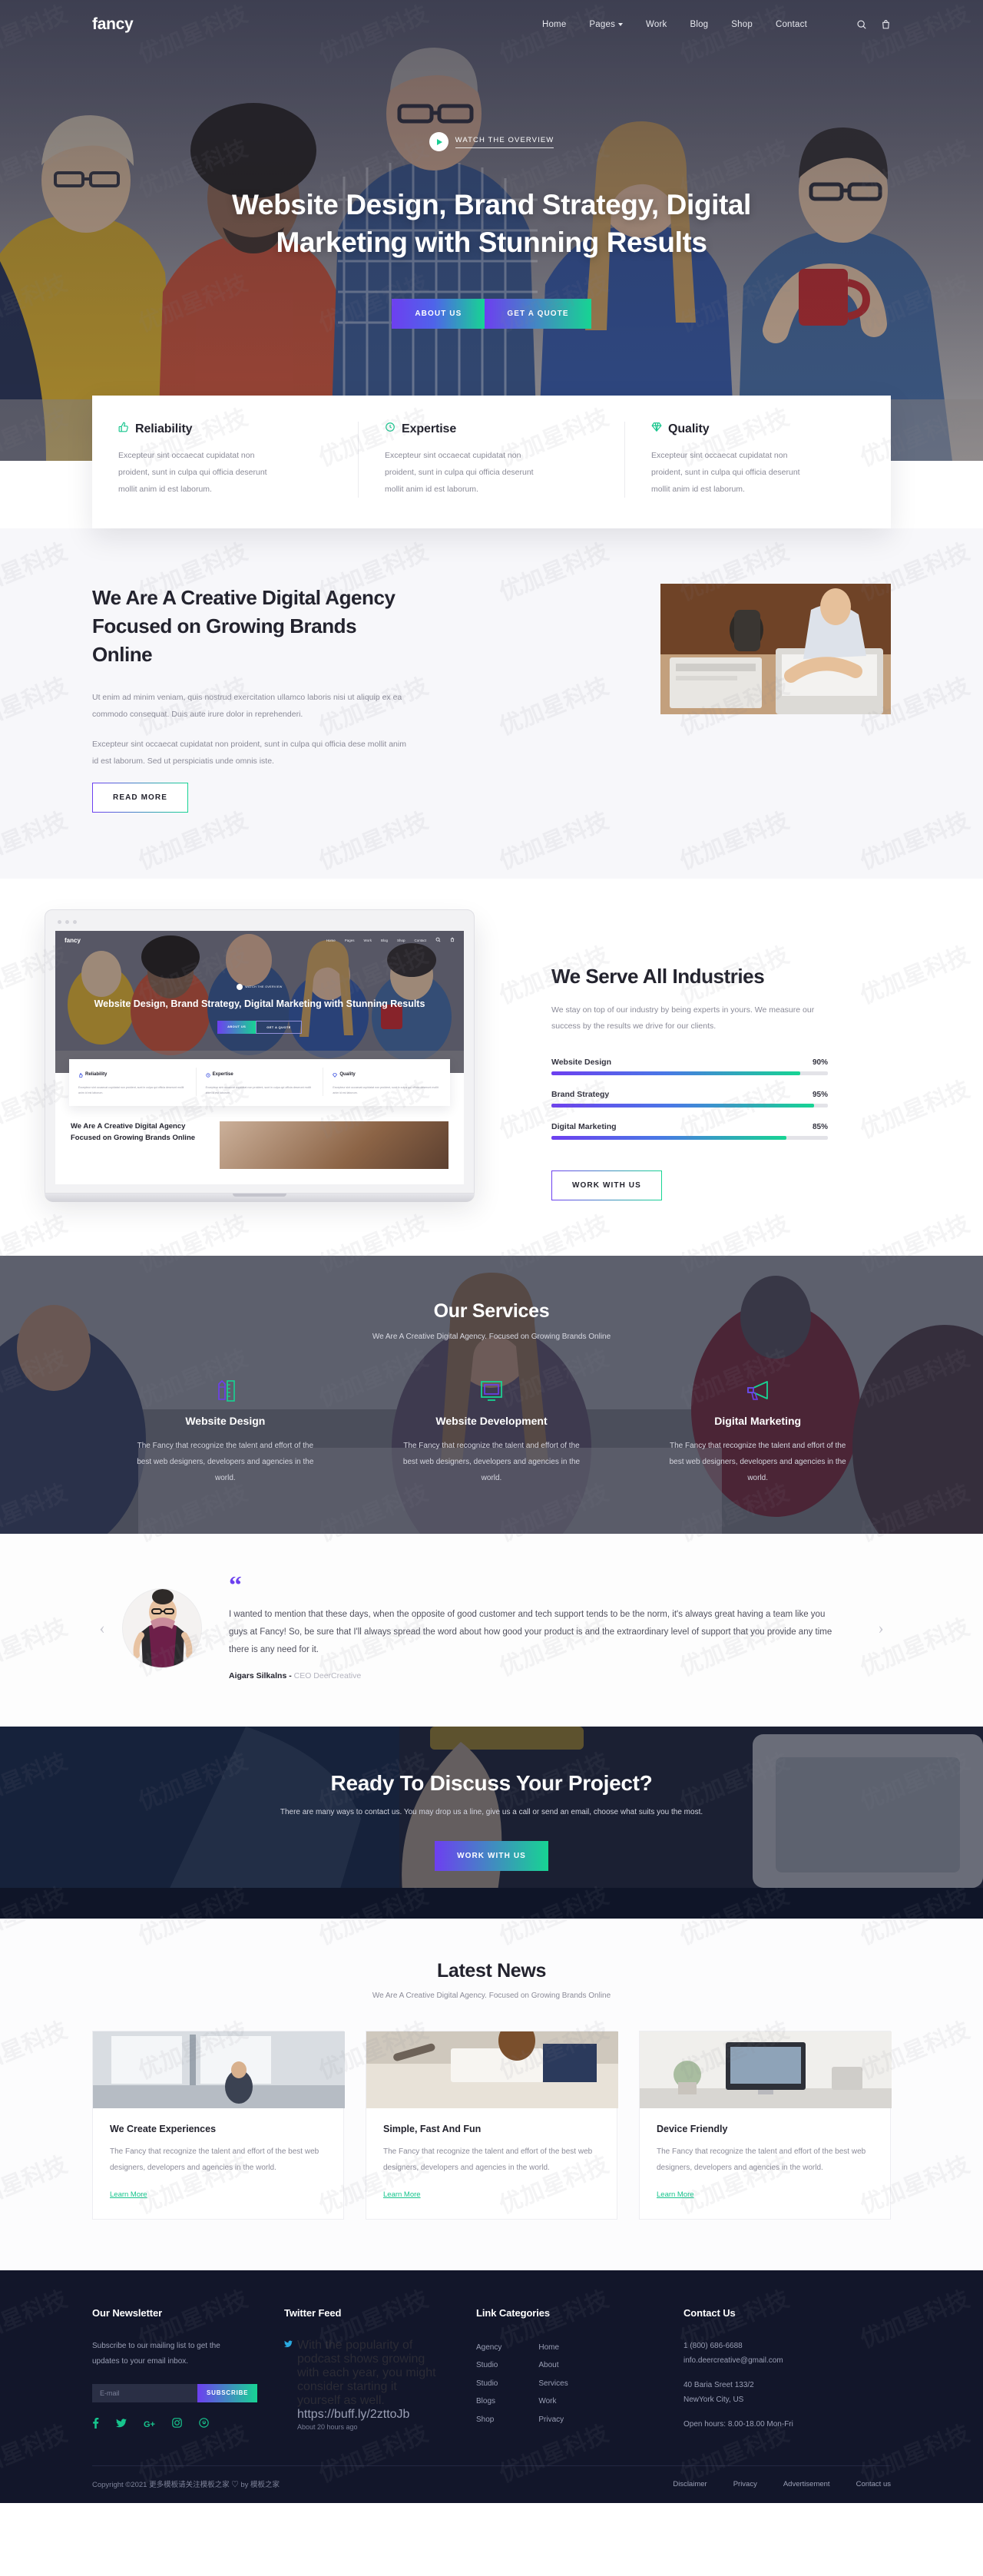  Describe the element at coordinates (692, 2128) in the screenshot. I see `news-card-title: Device Friendly` at that location.